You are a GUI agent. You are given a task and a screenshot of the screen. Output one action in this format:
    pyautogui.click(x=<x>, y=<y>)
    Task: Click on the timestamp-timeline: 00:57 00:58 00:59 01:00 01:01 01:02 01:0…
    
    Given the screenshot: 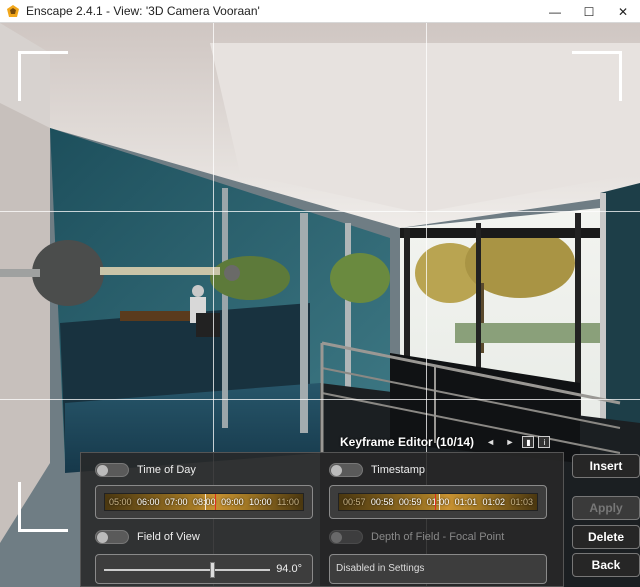 What is the action you would take?
    pyautogui.click(x=438, y=502)
    